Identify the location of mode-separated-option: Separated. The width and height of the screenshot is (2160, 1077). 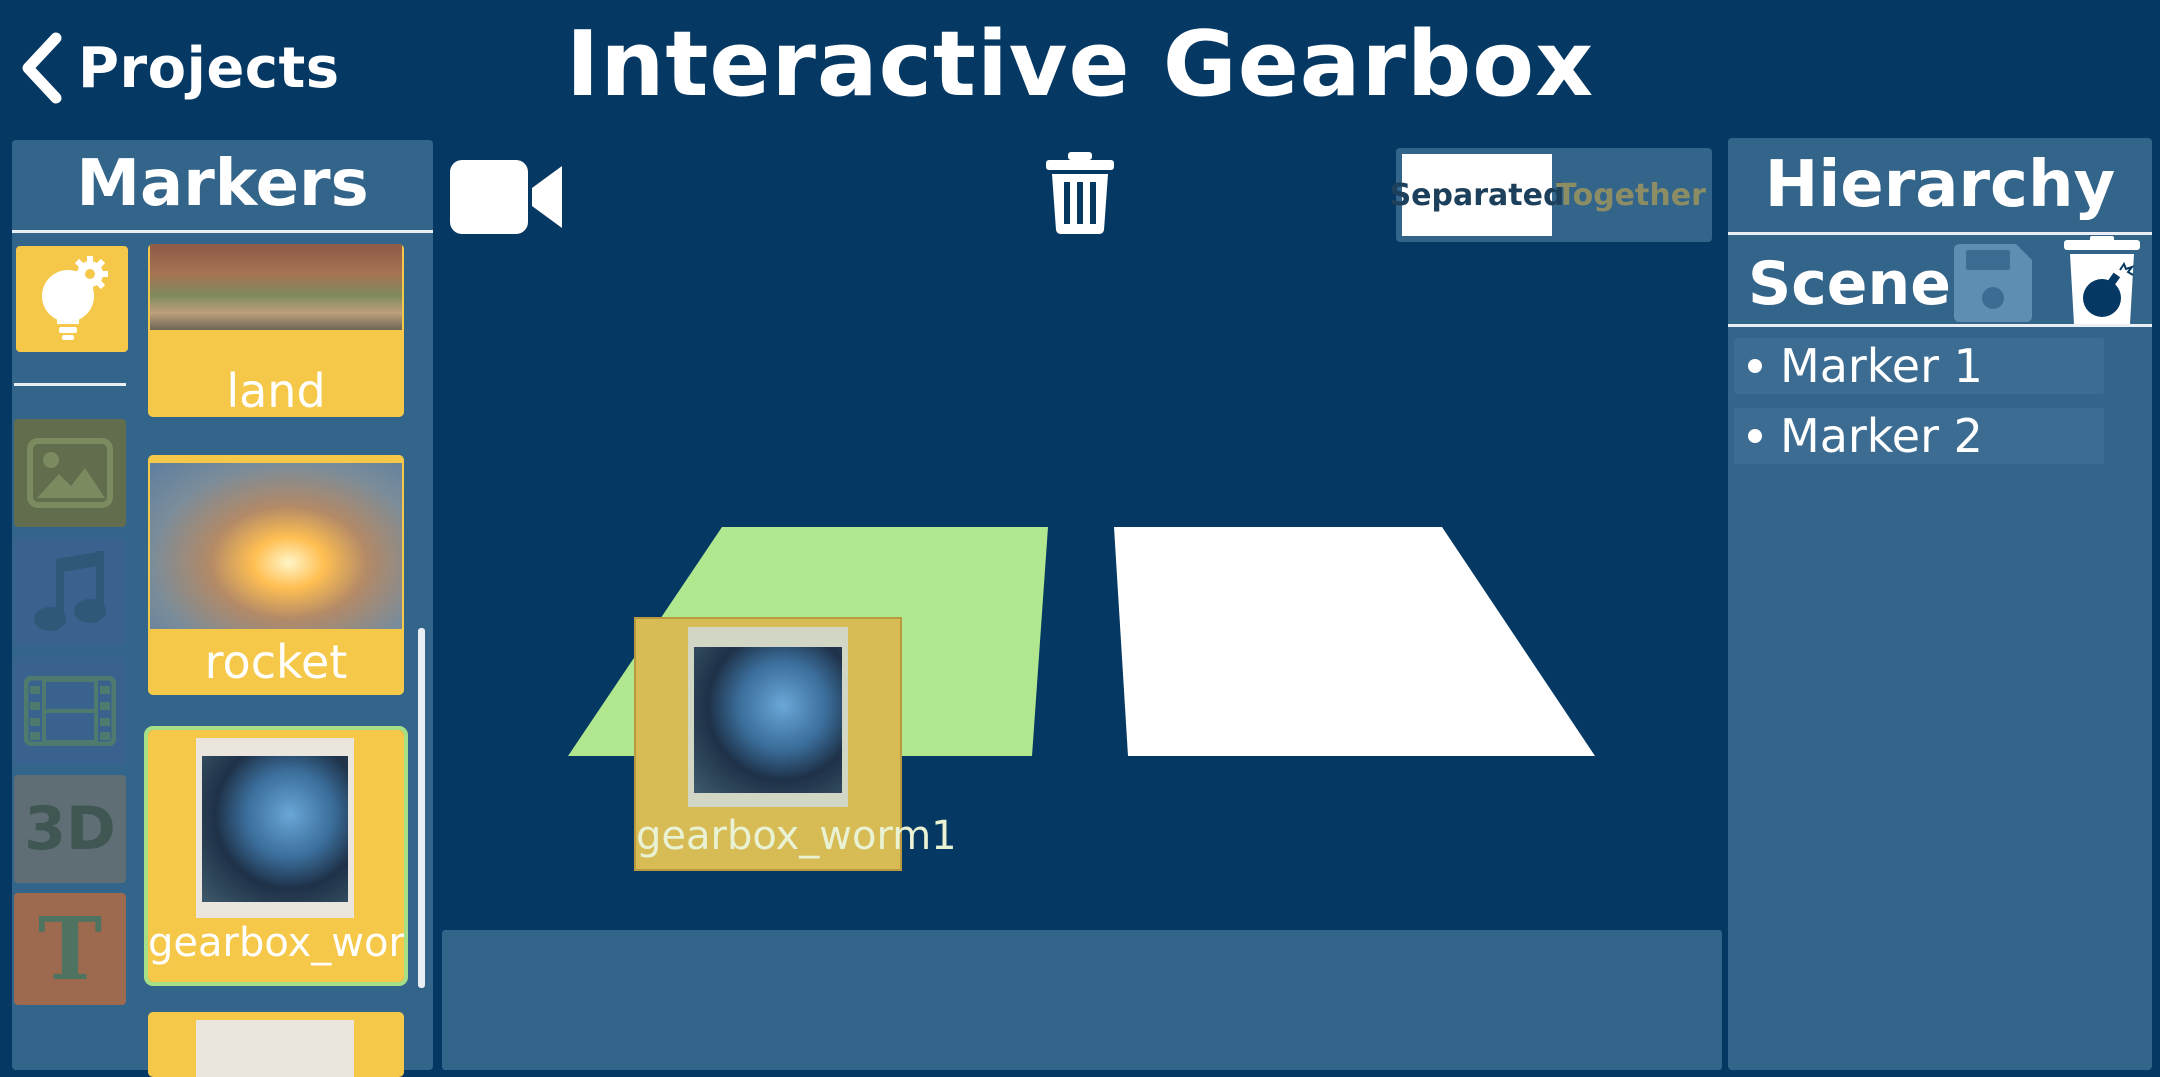
(1477, 195).